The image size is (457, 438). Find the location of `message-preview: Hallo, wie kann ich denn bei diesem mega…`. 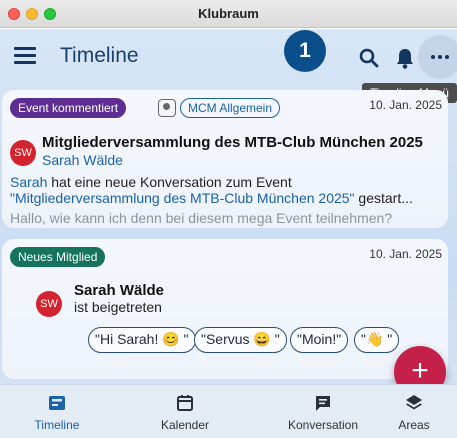

message-preview: Hallo, wie kann ich denn bei diesem mega… is located at coordinates (201, 218).